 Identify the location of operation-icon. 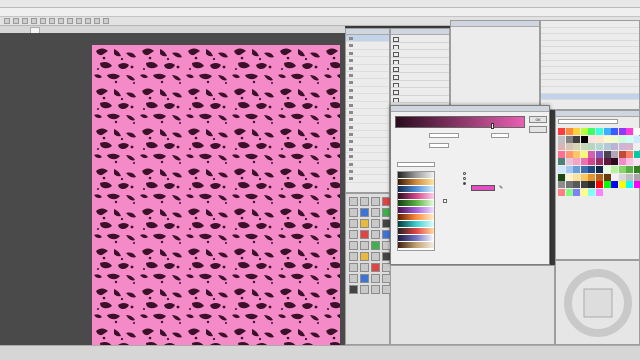
(353, 256).